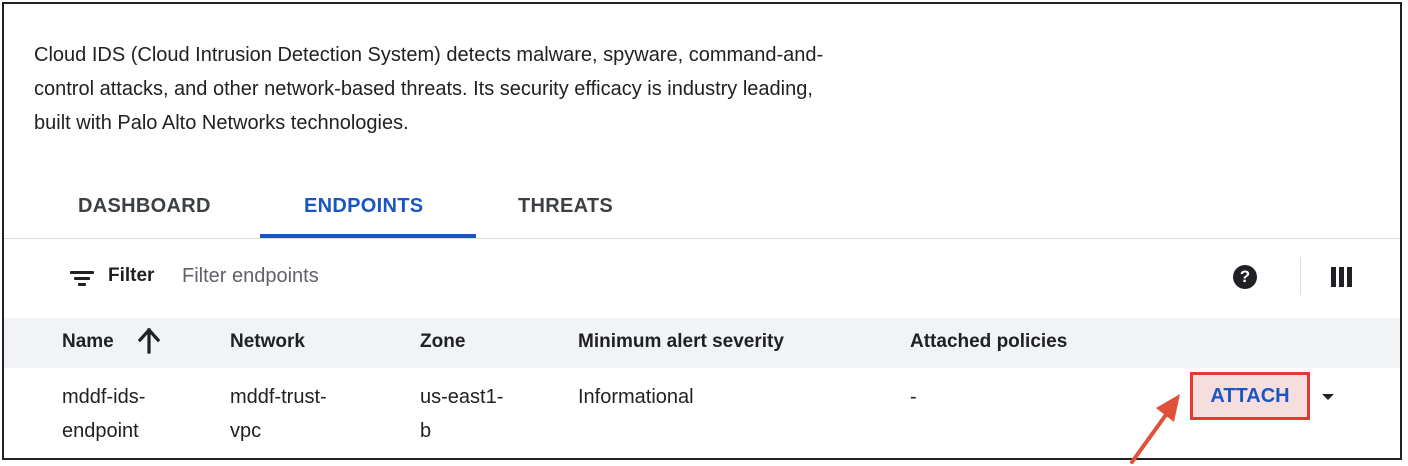  Describe the element at coordinates (267, 342) in the screenshot. I see `column-header-network: Network` at that location.